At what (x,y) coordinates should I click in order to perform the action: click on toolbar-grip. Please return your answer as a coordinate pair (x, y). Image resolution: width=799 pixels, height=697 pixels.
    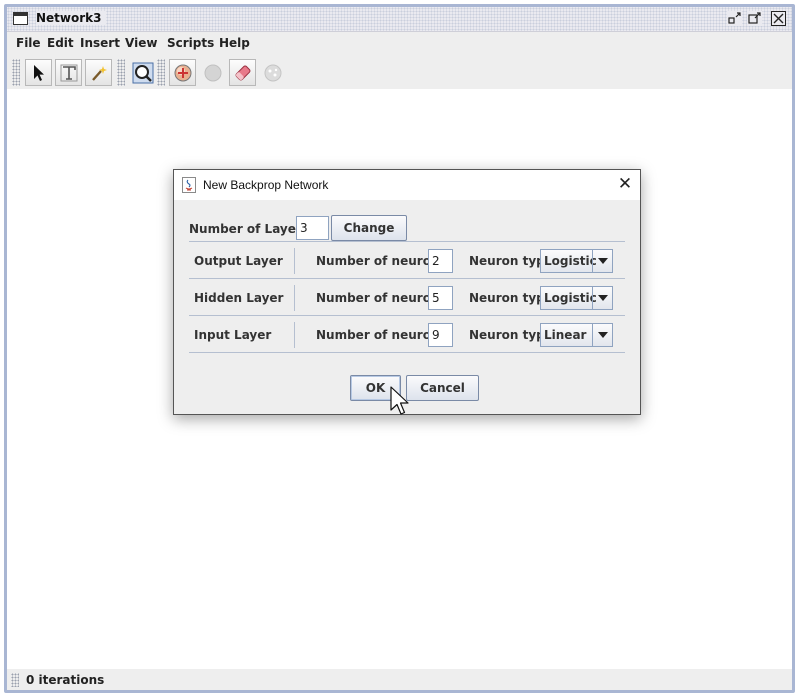
    Looking at the image, I should click on (16, 72).